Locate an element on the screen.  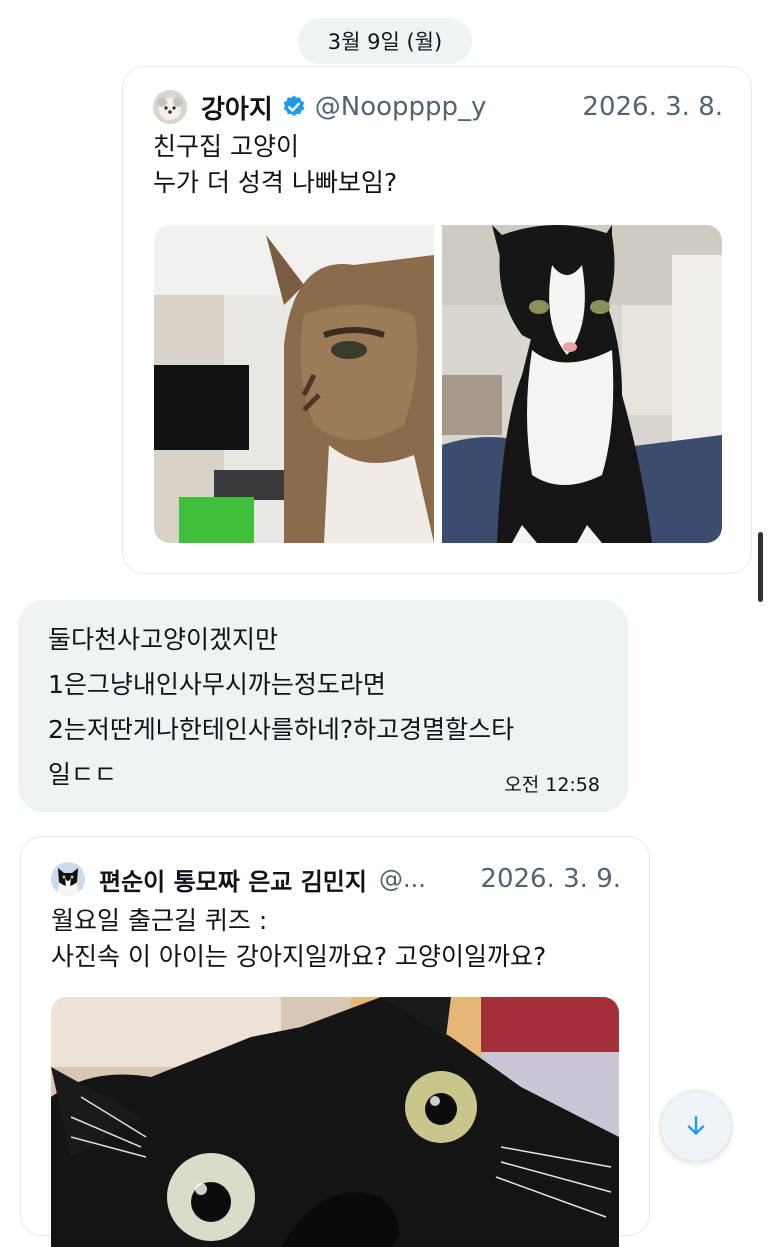
post-date: 2026. 3. 9. is located at coordinates (550, 879).